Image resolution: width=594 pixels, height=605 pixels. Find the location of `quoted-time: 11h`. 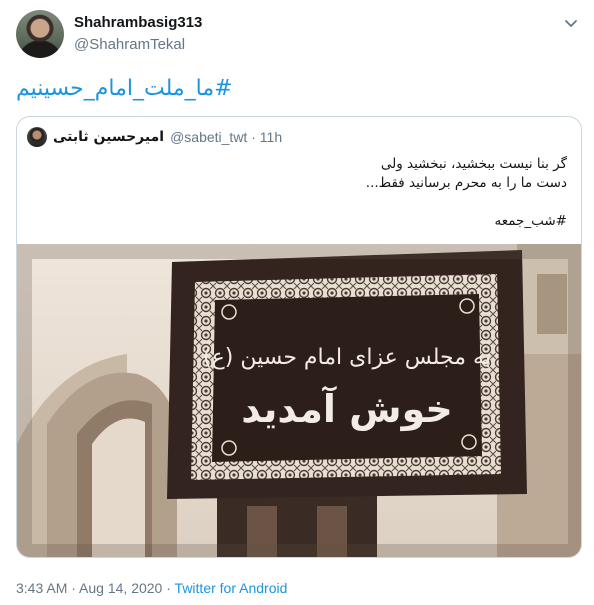

quoted-time: 11h is located at coordinates (271, 137).